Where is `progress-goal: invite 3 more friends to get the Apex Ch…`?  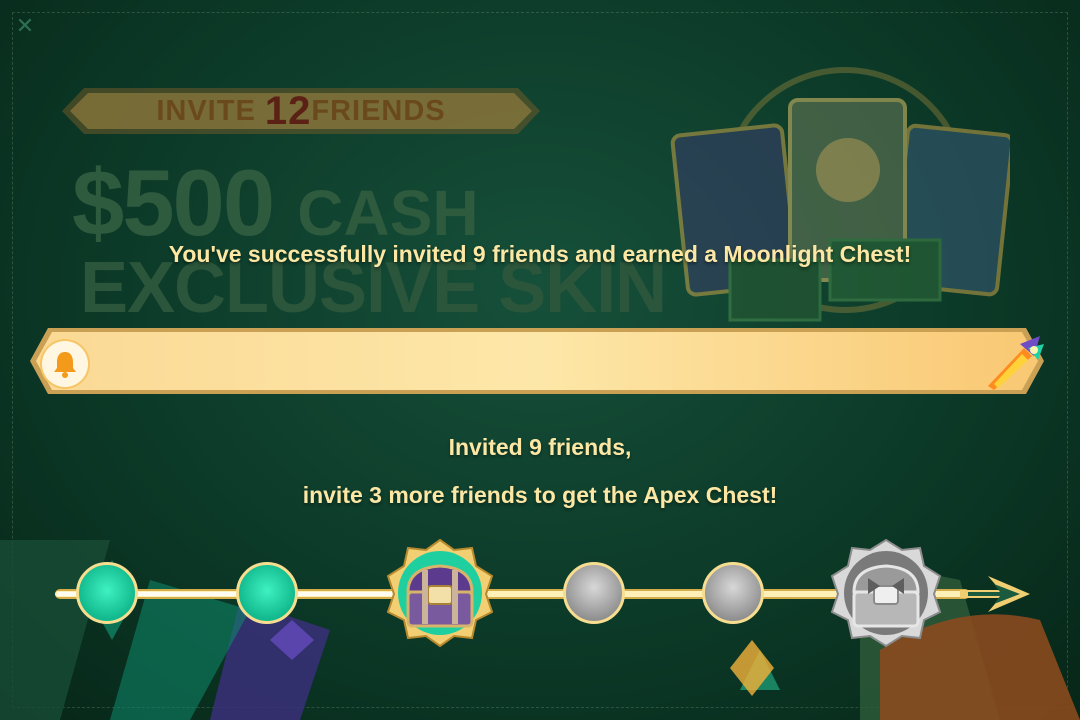
progress-goal: invite 3 more friends to get the Apex Ch… is located at coordinates (540, 495).